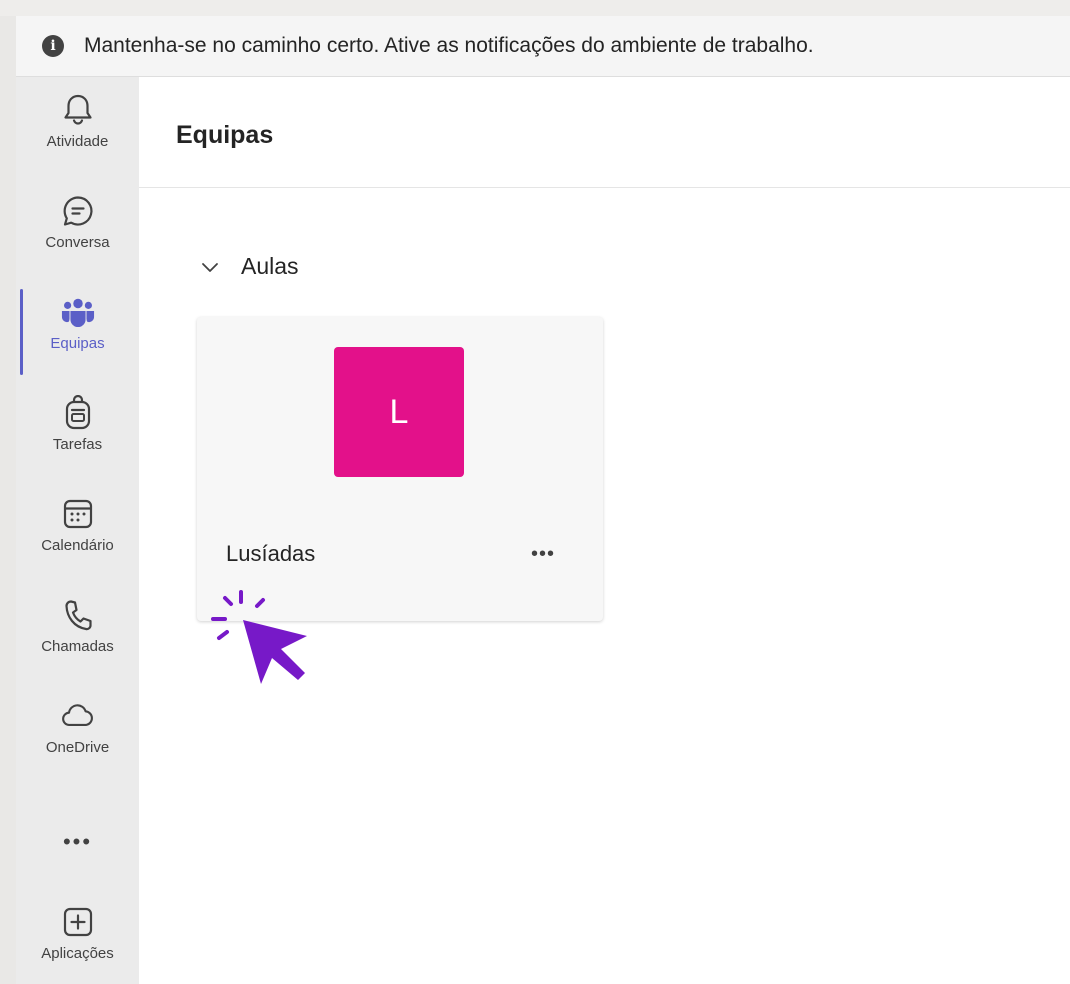 The width and height of the screenshot is (1070, 984). I want to click on team-group-name: Aulas, so click(270, 266).